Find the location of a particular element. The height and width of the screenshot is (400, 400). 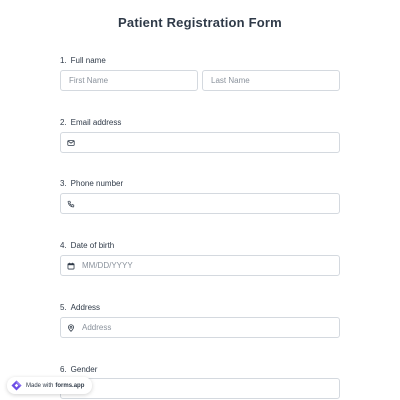

made-with-forms-app-badge: Made with forms.app is located at coordinates (49, 385).